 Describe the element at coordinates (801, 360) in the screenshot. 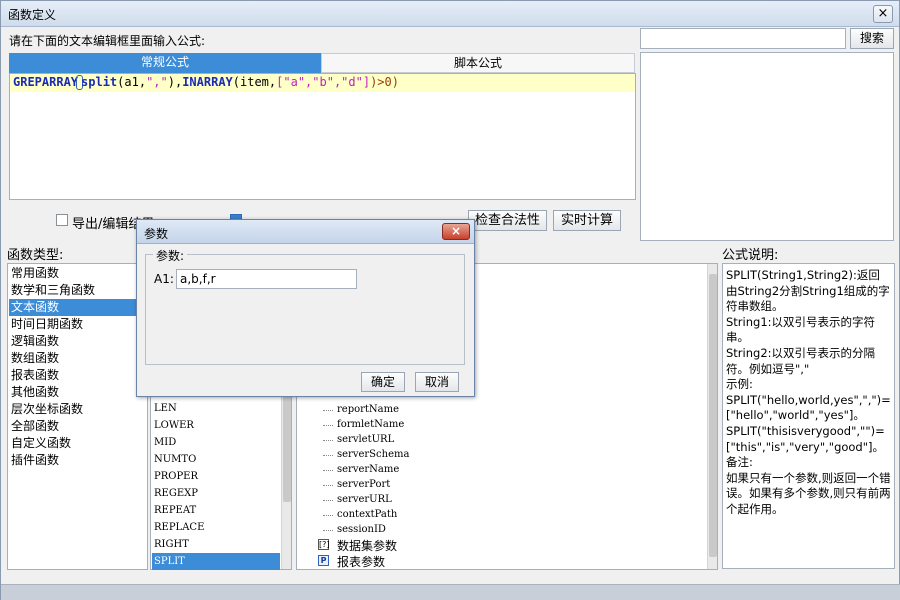

I see `description-line: String2:以双引号表示的分隔符。例如逗号","` at that location.